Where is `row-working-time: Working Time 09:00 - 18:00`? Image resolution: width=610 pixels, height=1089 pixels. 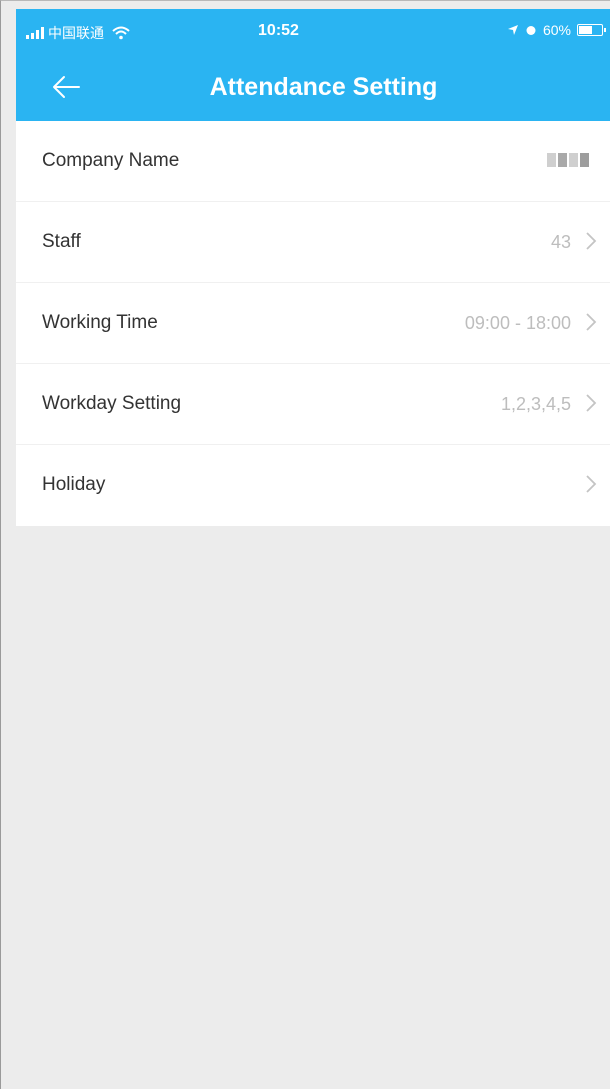
row-working-time: Working Time 09:00 - 18:00 is located at coordinates (313, 323).